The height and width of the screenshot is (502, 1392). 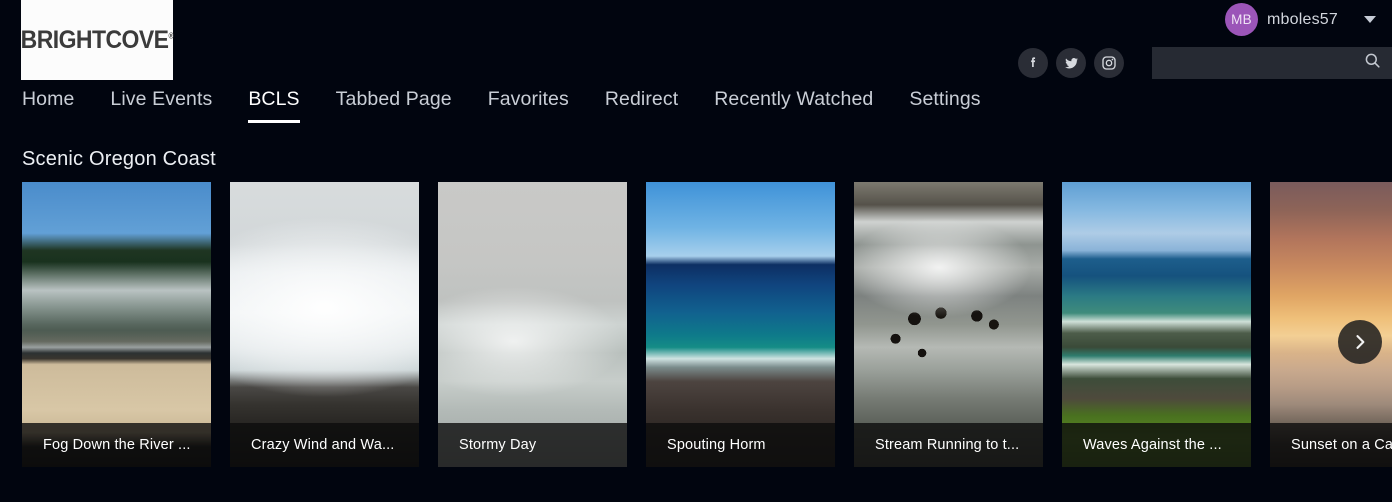 What do you see at coordinates (94, 39) in the screenshot?
I see `logo-label: BRIGHTCOVE` at bounding box center [94, 39].